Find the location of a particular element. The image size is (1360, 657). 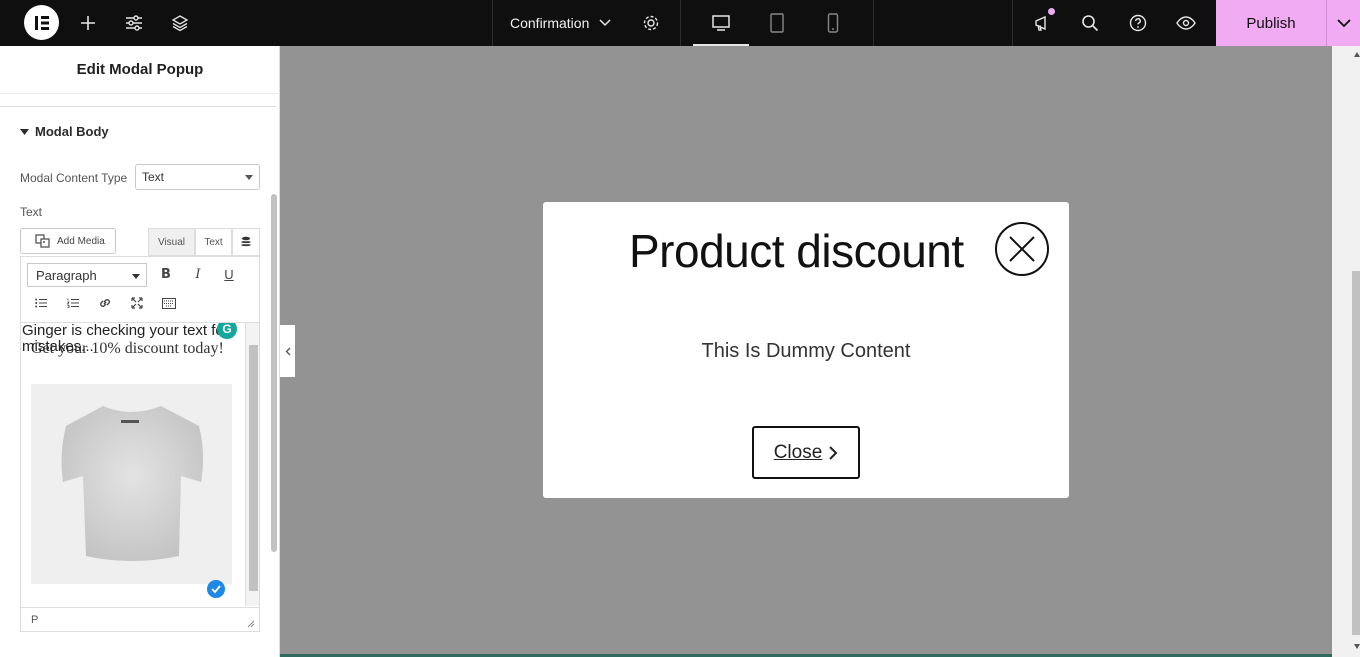

bold-icon: B is located at coordinates (166, 274).